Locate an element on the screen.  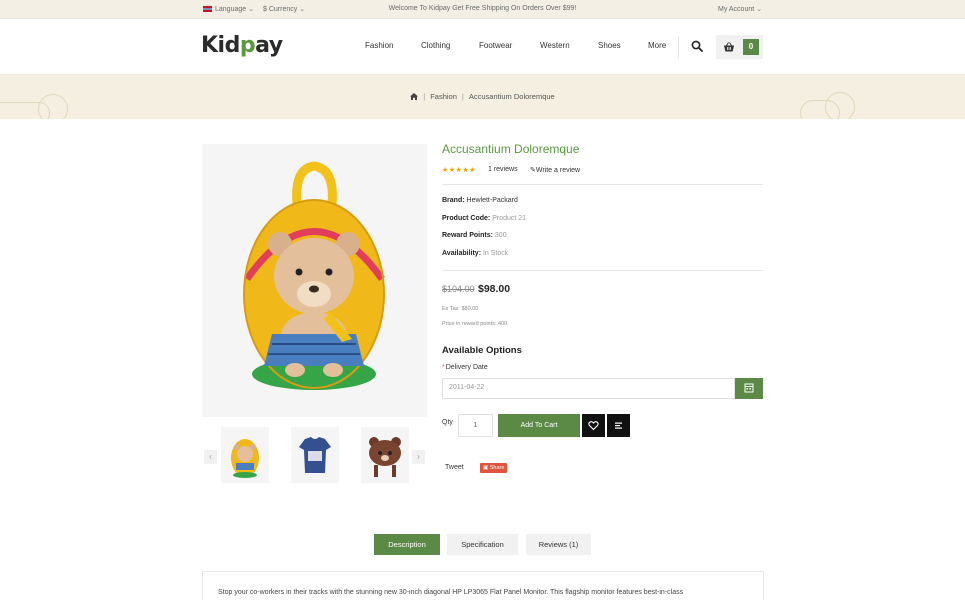
qty-input: 1 is located at coordinates (475, 425).